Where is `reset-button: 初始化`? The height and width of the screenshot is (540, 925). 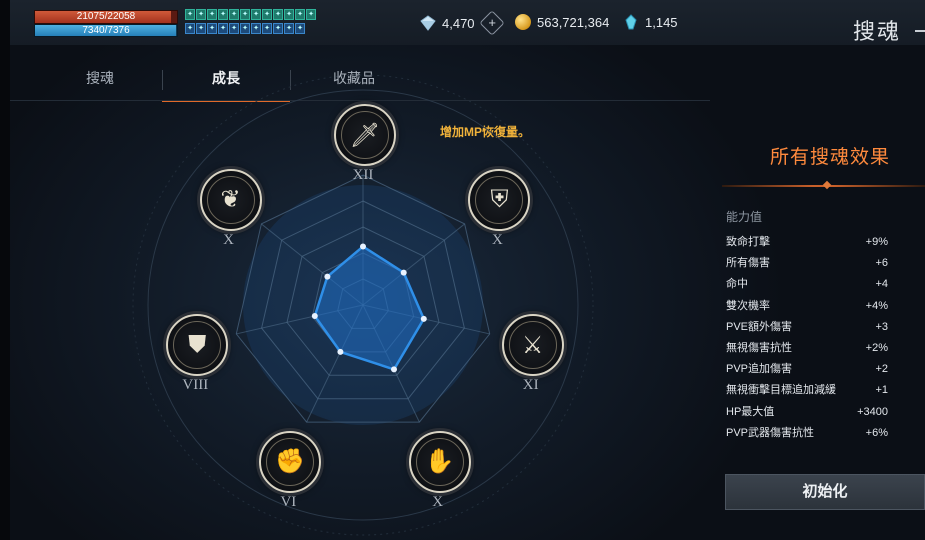
reset-button: 初始化 is located at coordinates (825, 492).